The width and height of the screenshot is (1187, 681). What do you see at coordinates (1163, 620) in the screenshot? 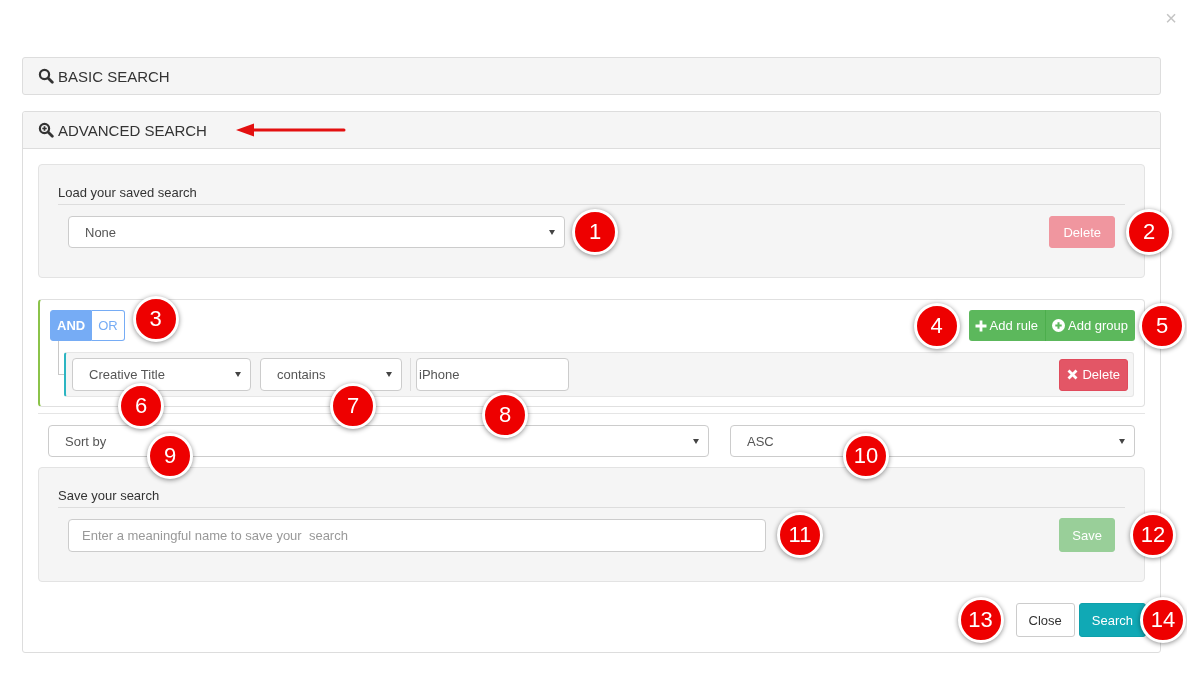
I see `callout-number: 14` at bounding box center [1163, 620].